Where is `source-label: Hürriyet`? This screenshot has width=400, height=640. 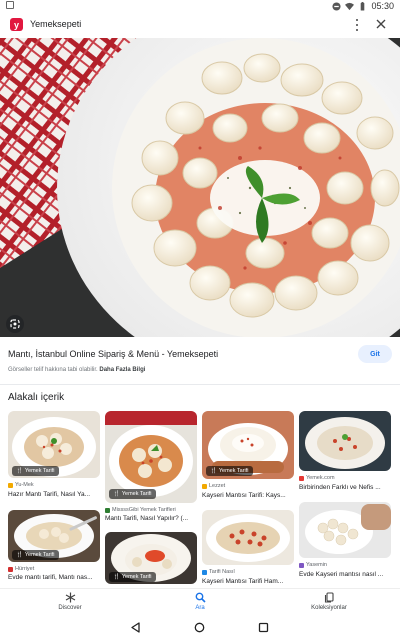 source-label: Hürriyet is located at coordinates (25, 569).